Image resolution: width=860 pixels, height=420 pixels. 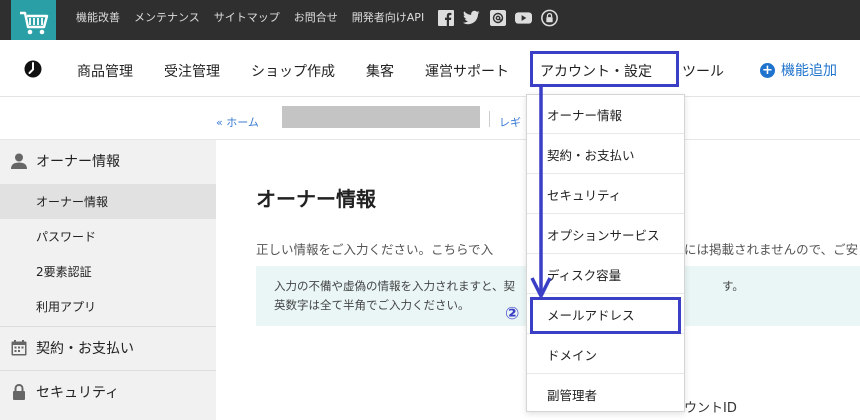 I want to click on sidebar-item-owner-info: オーナー情報, so click(x=108, y=201).